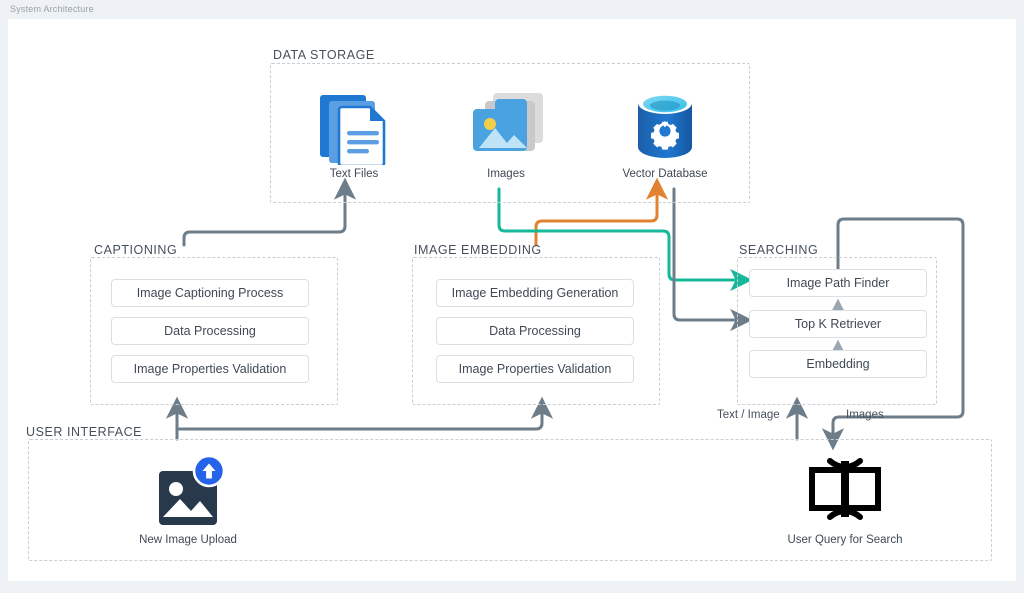 This screenshot has width=1024, height=593. I want to click on embedding-step-data-processing: Data Processing, so click(535, 331).